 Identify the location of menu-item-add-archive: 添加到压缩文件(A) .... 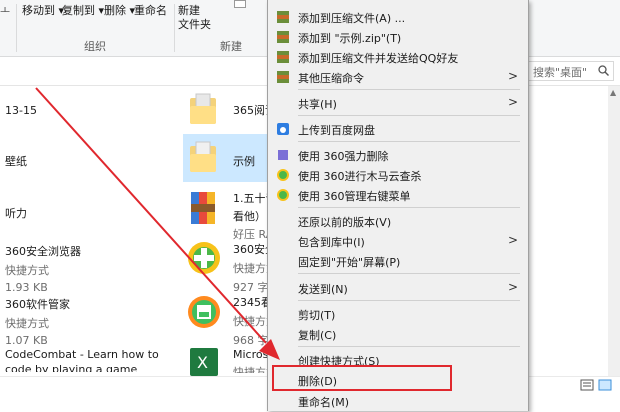
(398, 17).